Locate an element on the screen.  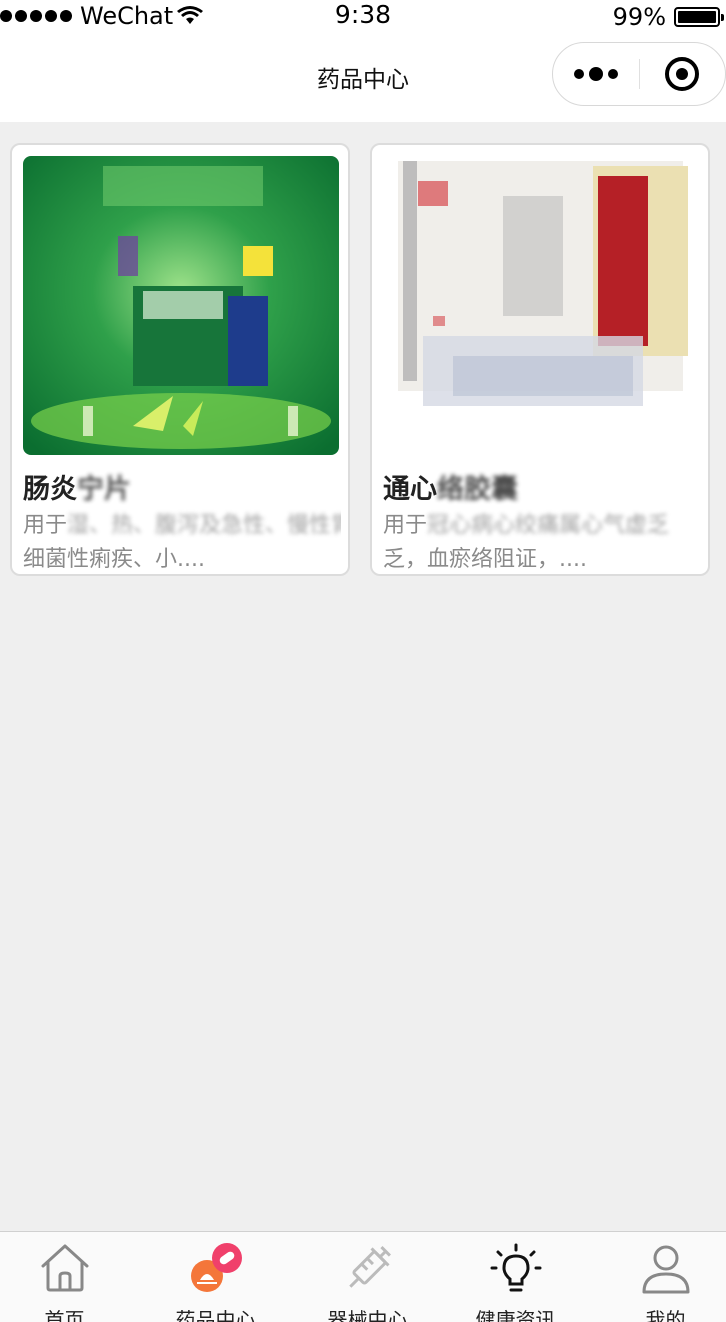
tab-label: 器械中心 is located at coordinates (367, 1315).